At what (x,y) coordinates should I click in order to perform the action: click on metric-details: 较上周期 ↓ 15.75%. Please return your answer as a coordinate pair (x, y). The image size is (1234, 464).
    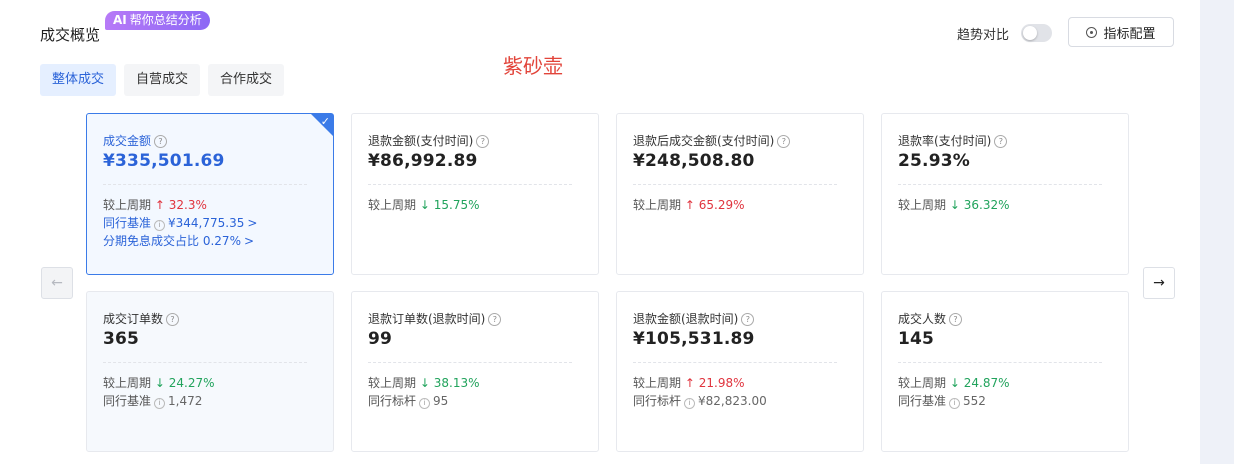
    Looking at the image, I should click on (424, 205).